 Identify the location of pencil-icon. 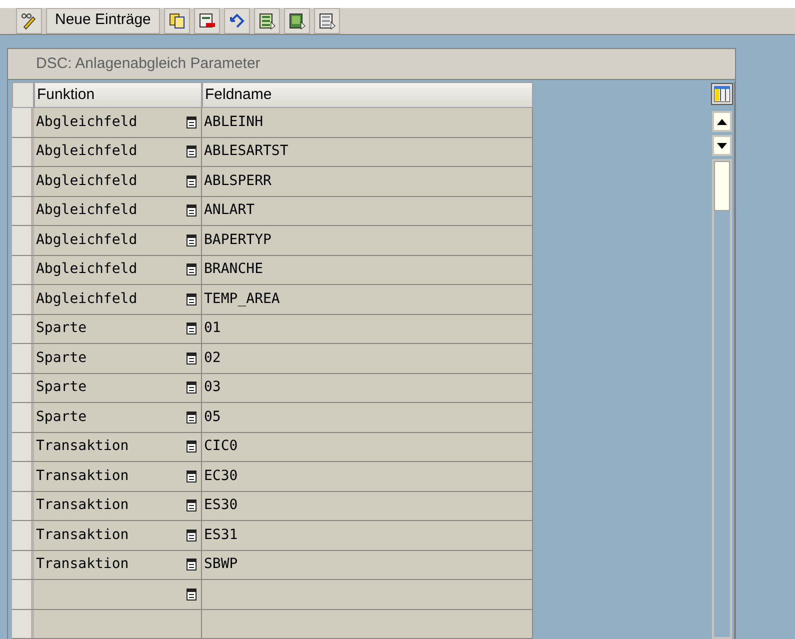
(29, 21).